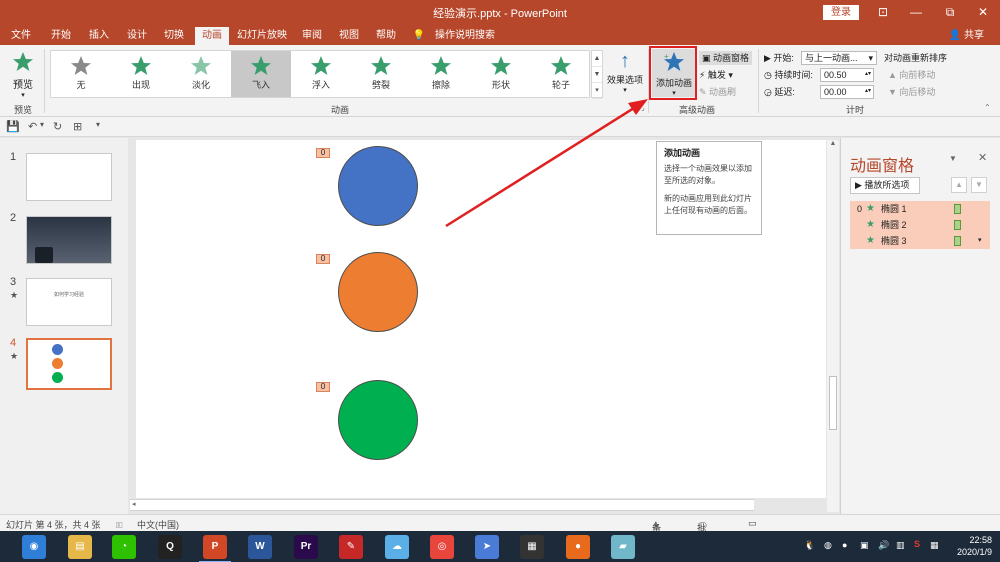 The image size is (1000, 562). I want to click on sogou-input-icon: S, so click(917, 544).